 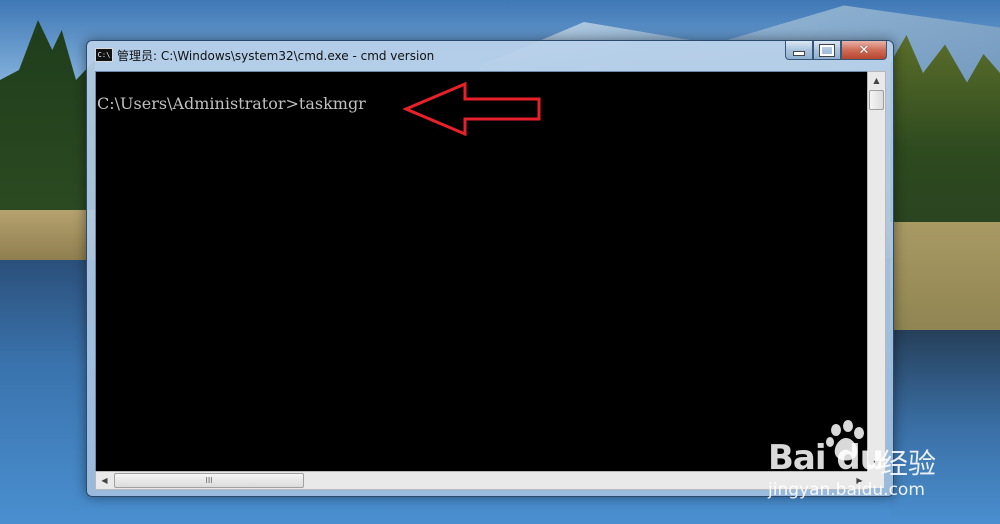 I want to click on wallpaper-forest-right, so click(x=945, y=130).